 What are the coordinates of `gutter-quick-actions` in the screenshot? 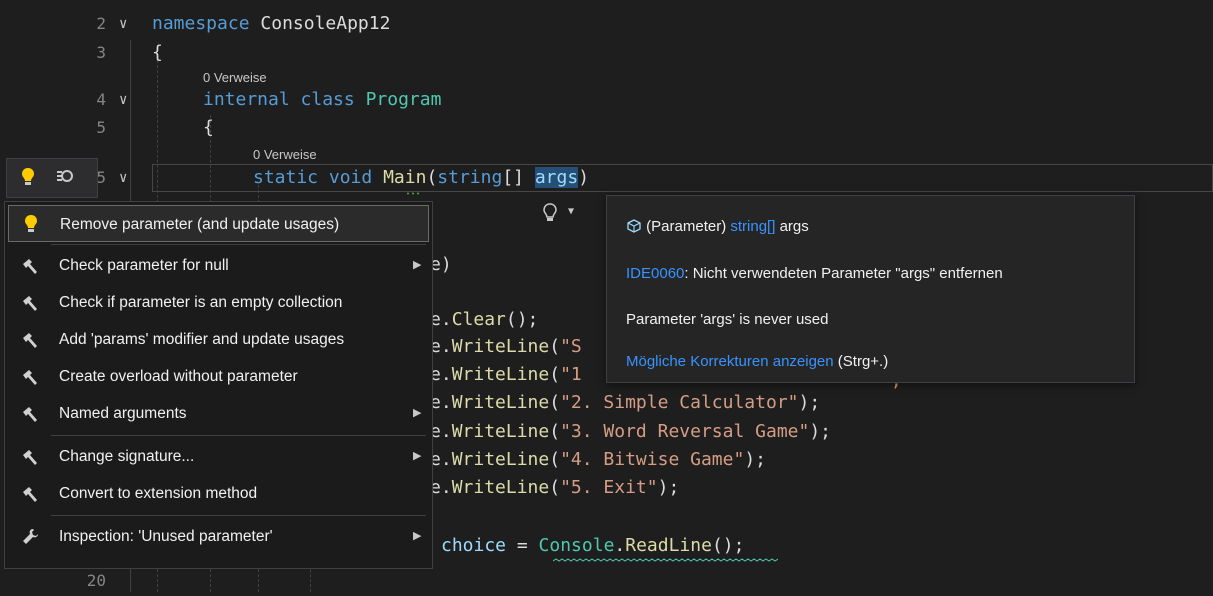 It's located at (52, 178).